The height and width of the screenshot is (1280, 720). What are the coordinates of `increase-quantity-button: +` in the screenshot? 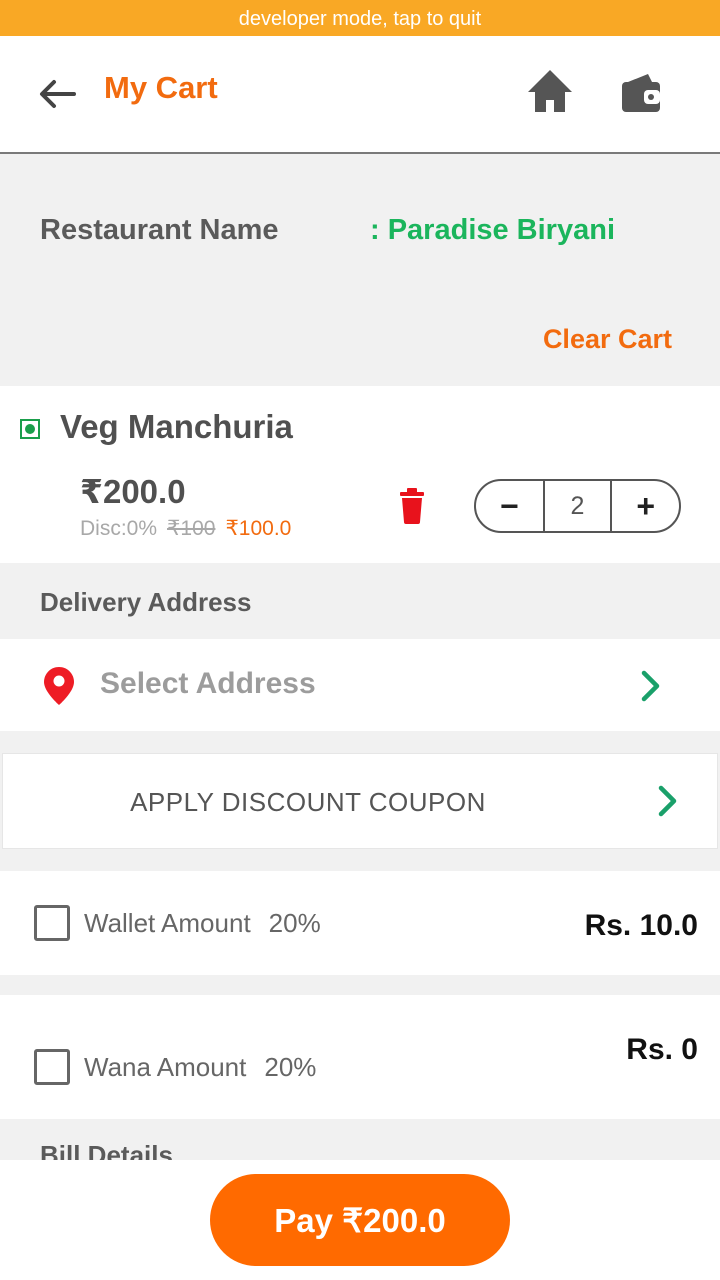 It's located at (645, 506).